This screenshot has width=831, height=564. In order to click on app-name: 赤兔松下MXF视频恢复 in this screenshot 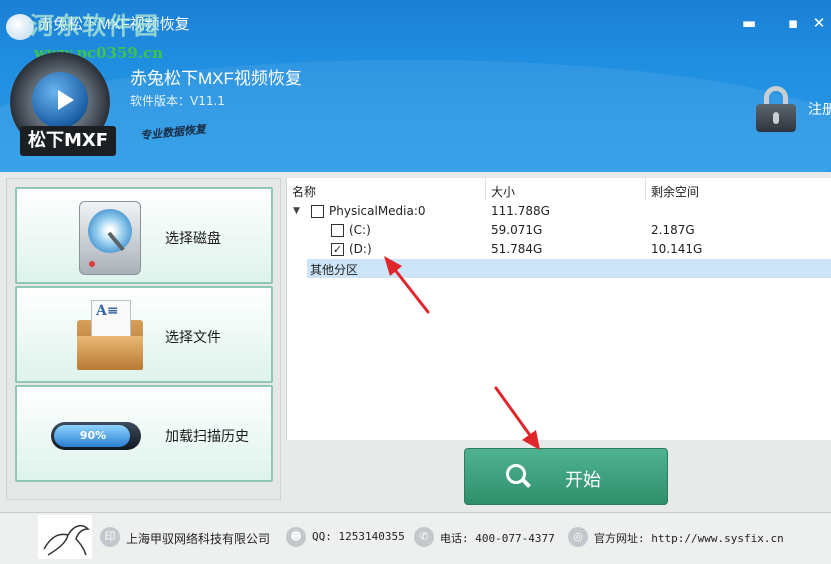, I will do `click(216, 78)`.